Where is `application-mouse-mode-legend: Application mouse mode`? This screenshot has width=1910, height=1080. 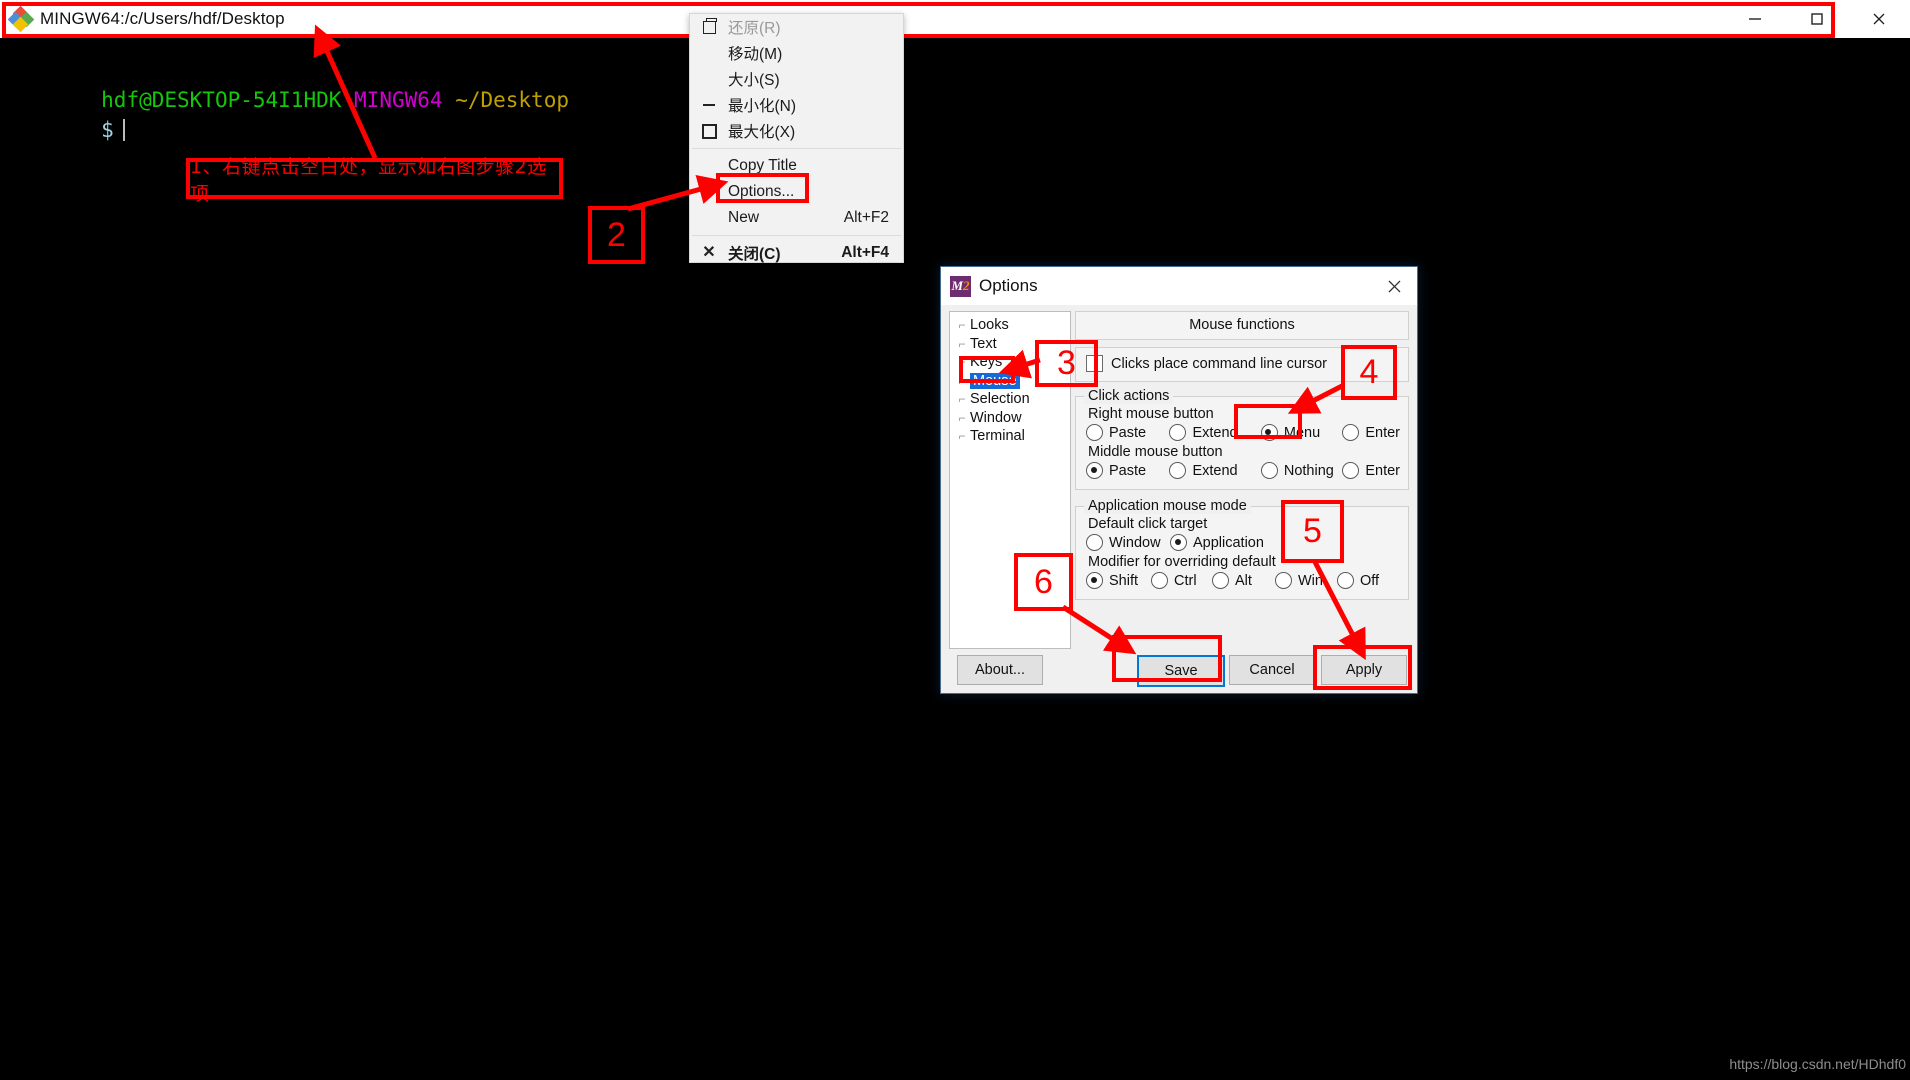
application-mouse-mode-legend: Application mouse mode is located at coordinates (1167, 506).